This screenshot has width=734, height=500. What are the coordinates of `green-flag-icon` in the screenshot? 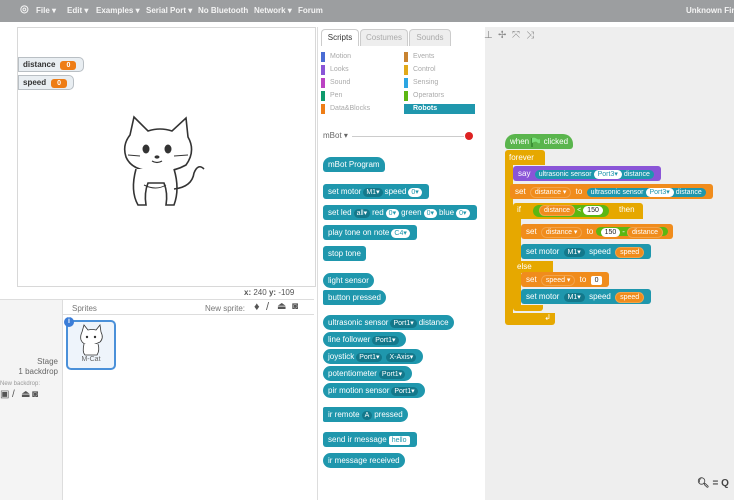 It's located at (536, 142).